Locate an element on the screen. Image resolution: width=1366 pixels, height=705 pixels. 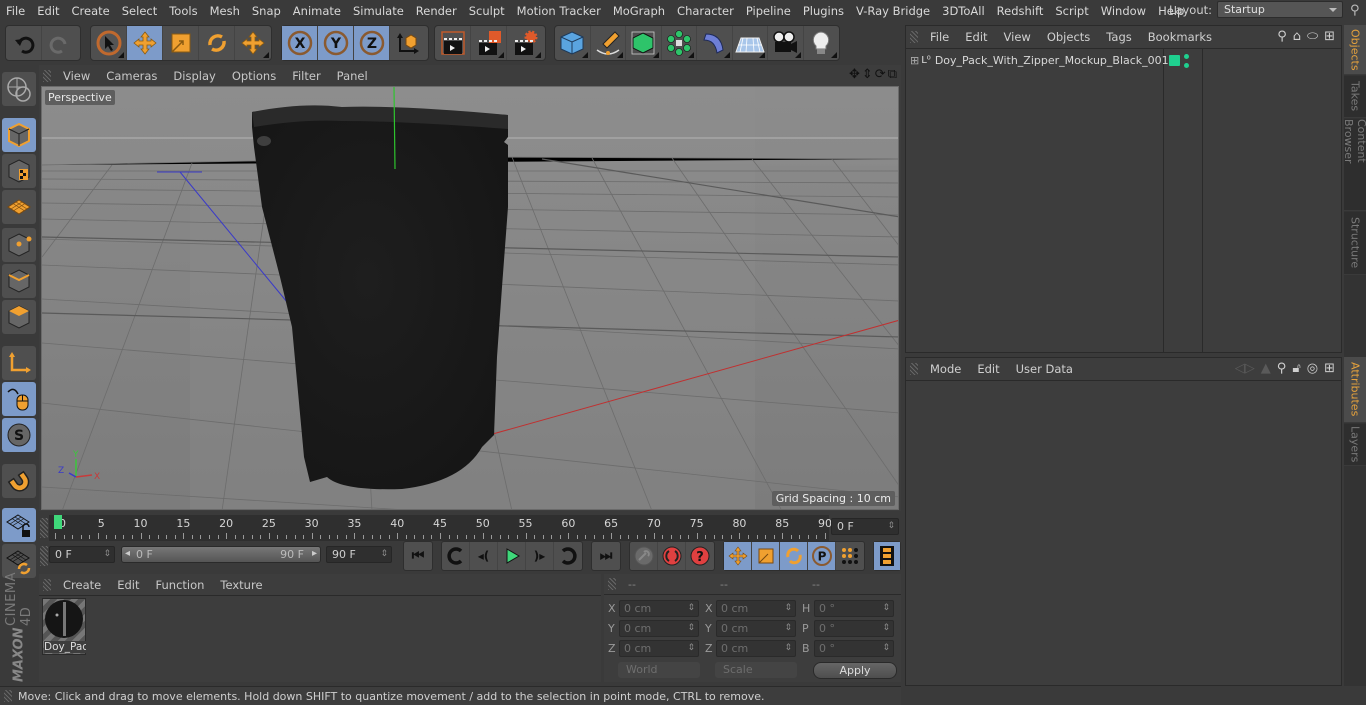
menu-sculpt: Sculpt is located at coordinates (487, 11).